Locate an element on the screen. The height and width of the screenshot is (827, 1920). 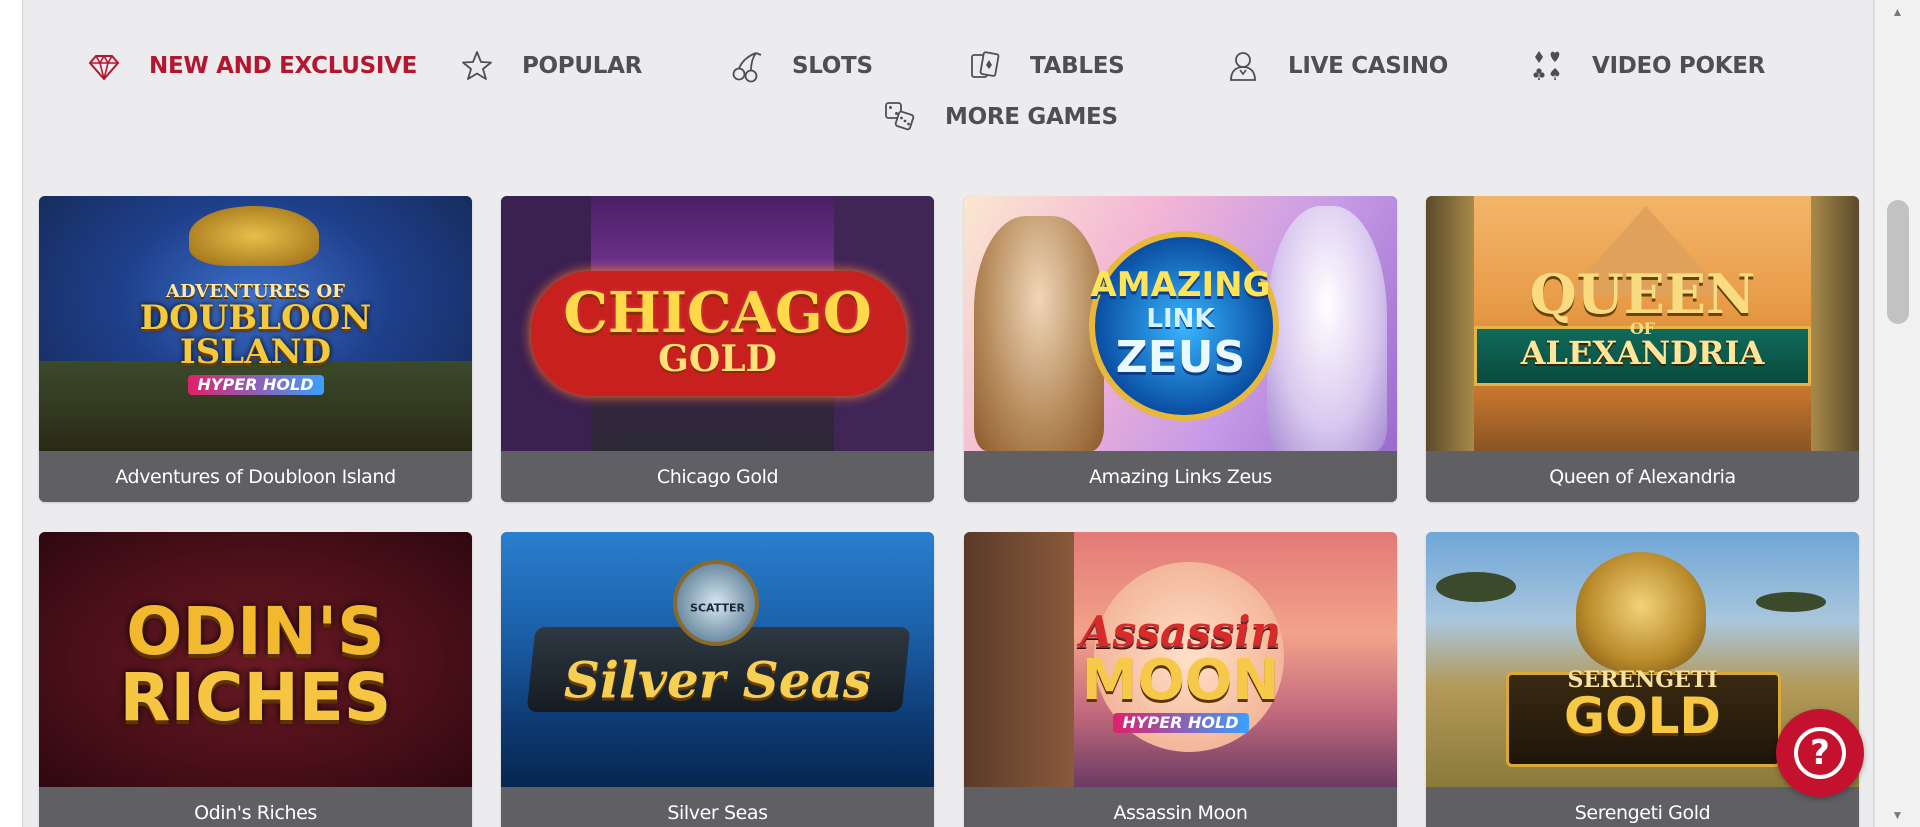
nav-item-new-and-exclusive: NEW AND EXCLUSIVE is located at coordinates (252, 66).